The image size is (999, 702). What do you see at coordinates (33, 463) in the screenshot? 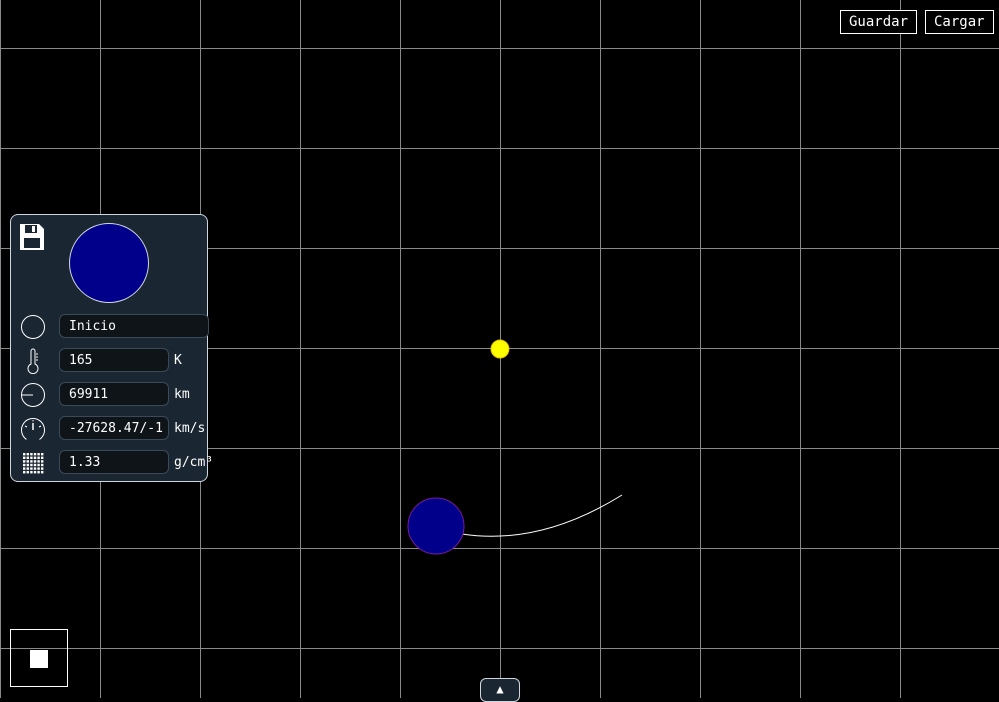
I see `density-grid-icon` at bounding box center [33, 463].